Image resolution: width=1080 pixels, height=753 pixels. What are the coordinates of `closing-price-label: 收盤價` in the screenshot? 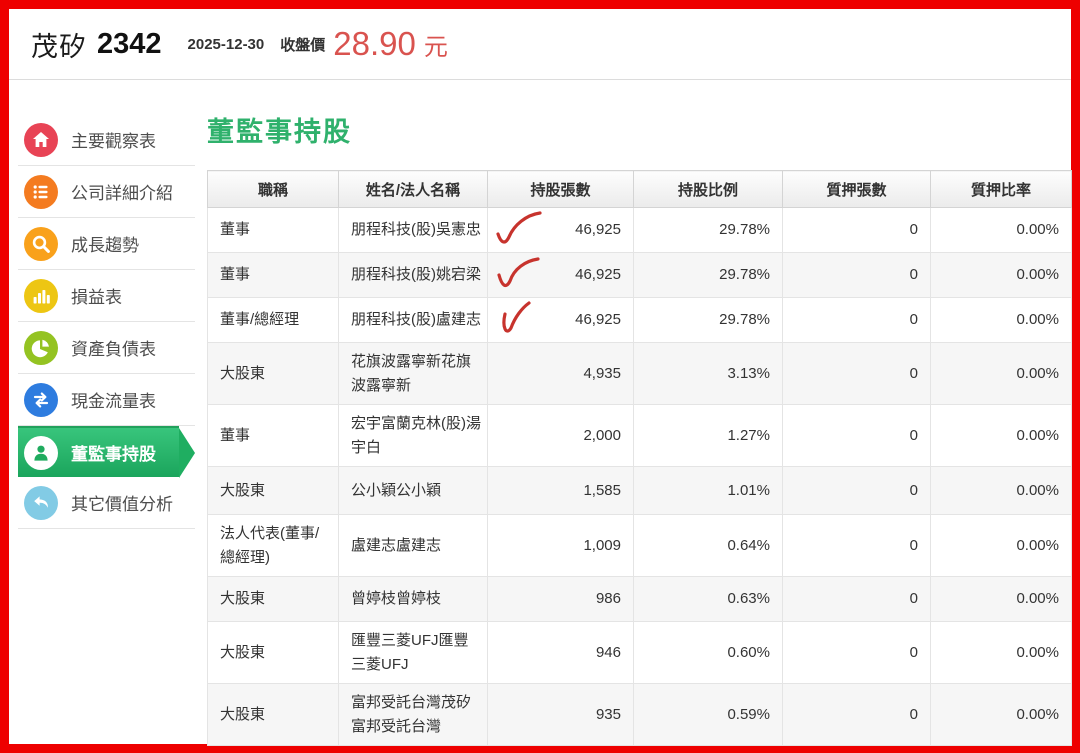 It's located at (303, 45).